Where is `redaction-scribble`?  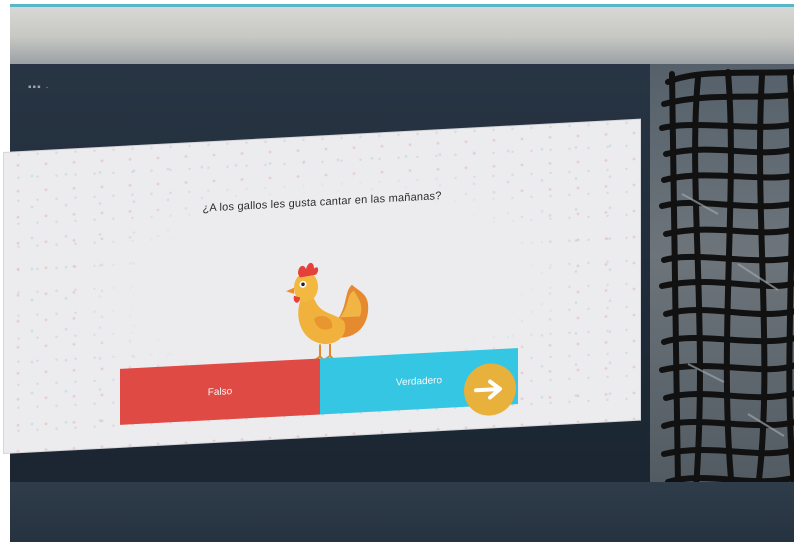
redaction-scribble is located at coordinates (726, 281).